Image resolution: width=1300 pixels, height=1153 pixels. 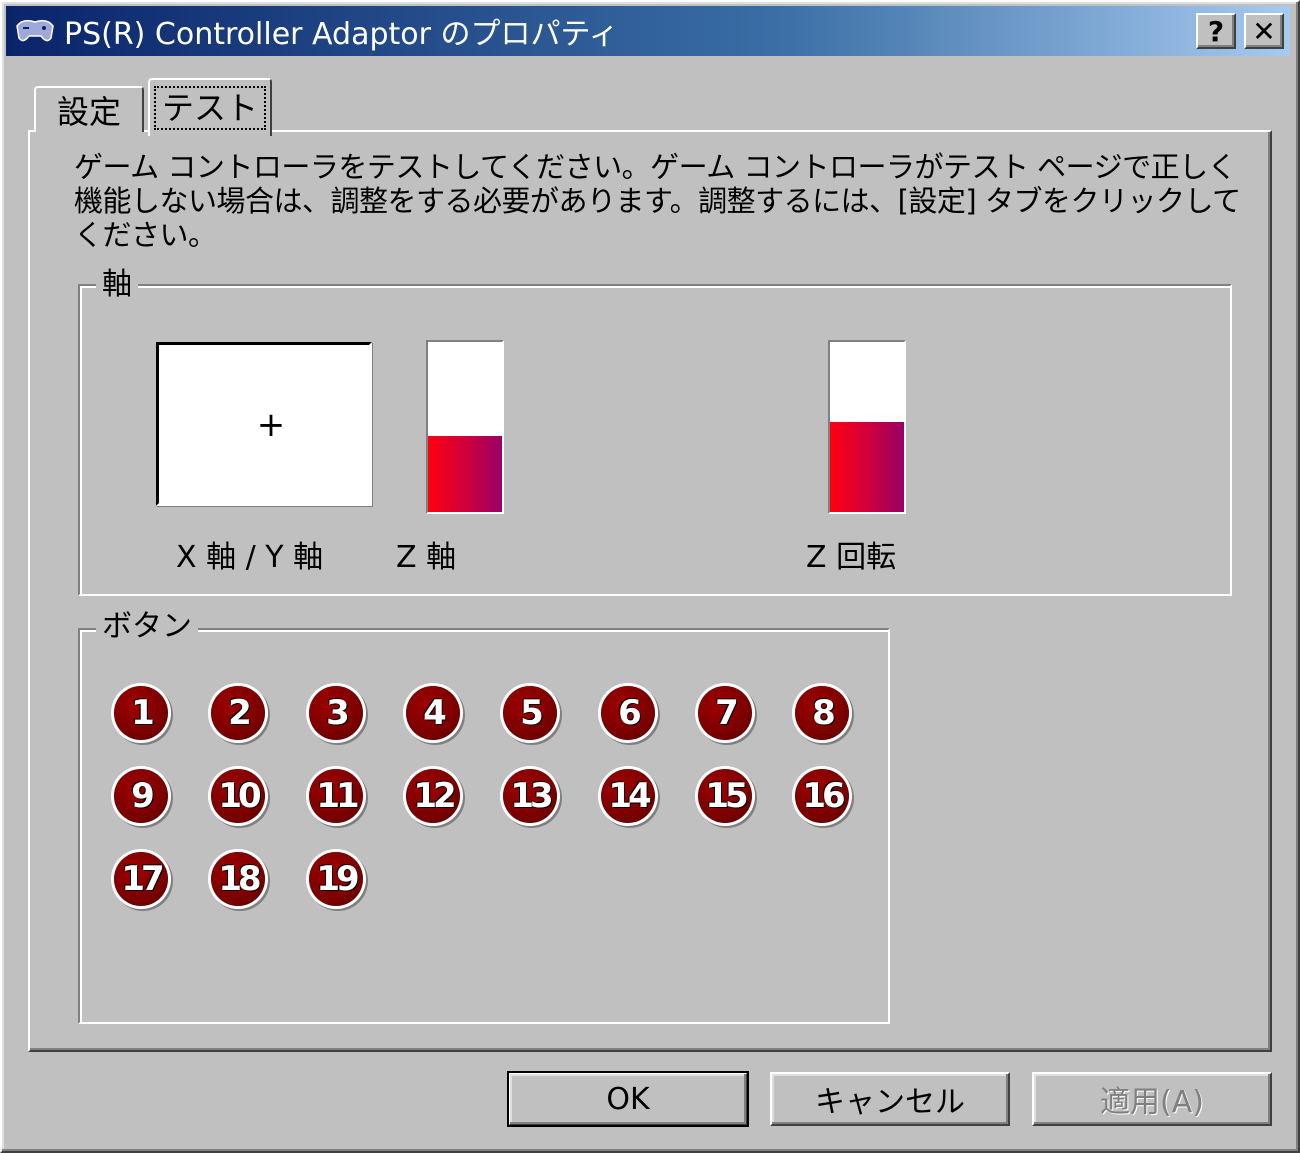 I want to click on joystick-button-12: 12, so click(x=433, y=796).